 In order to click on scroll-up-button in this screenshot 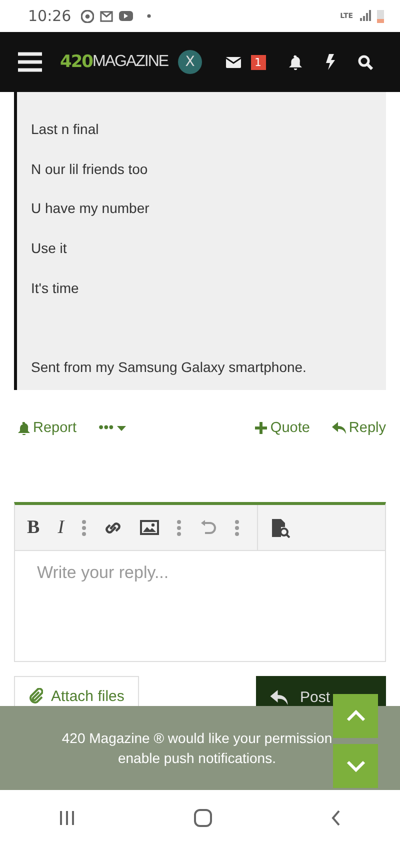, I will do `click(355, 716)`.